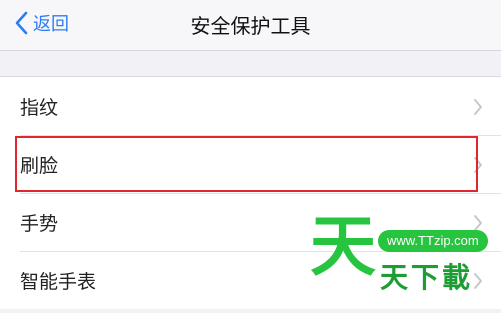 Image resolution: width=501 pixels, height=313 pixels. What do you see at coordinates (58, 281) in the screenshot?
I see `list-item-label: 智能手表` at bounding box center [58, 281].